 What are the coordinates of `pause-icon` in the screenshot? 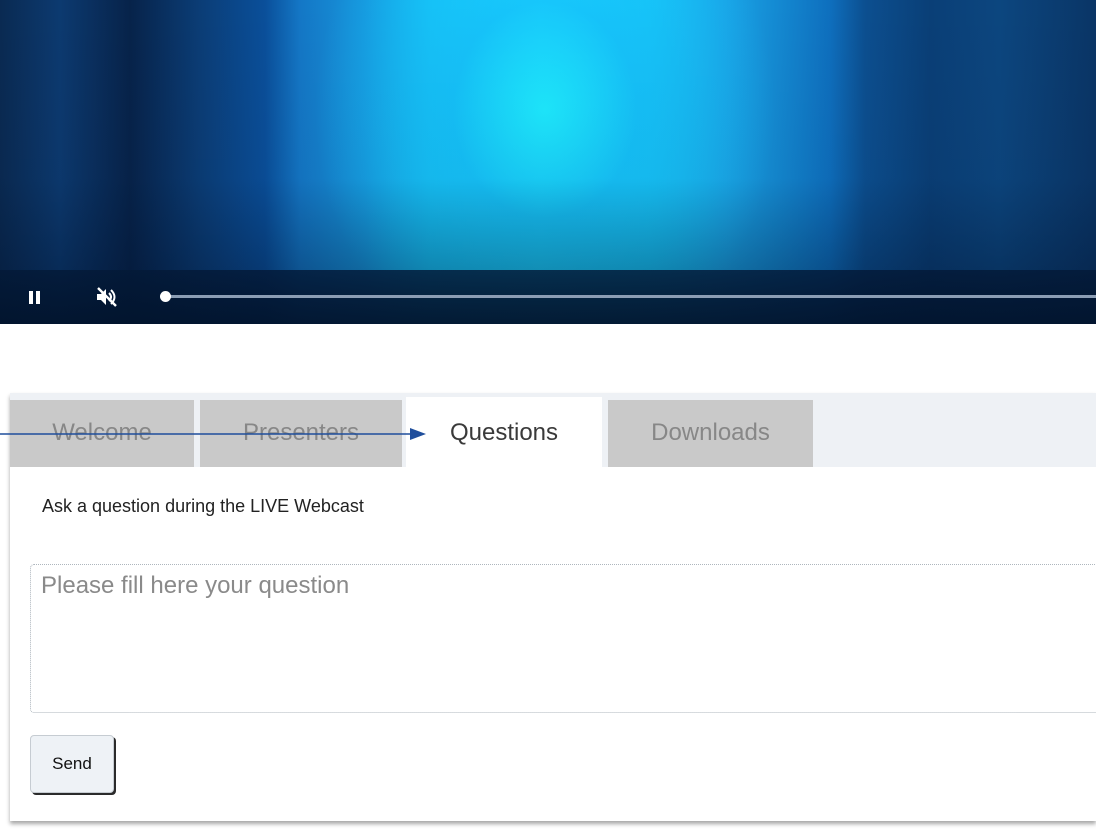 It's located at (31, 297).